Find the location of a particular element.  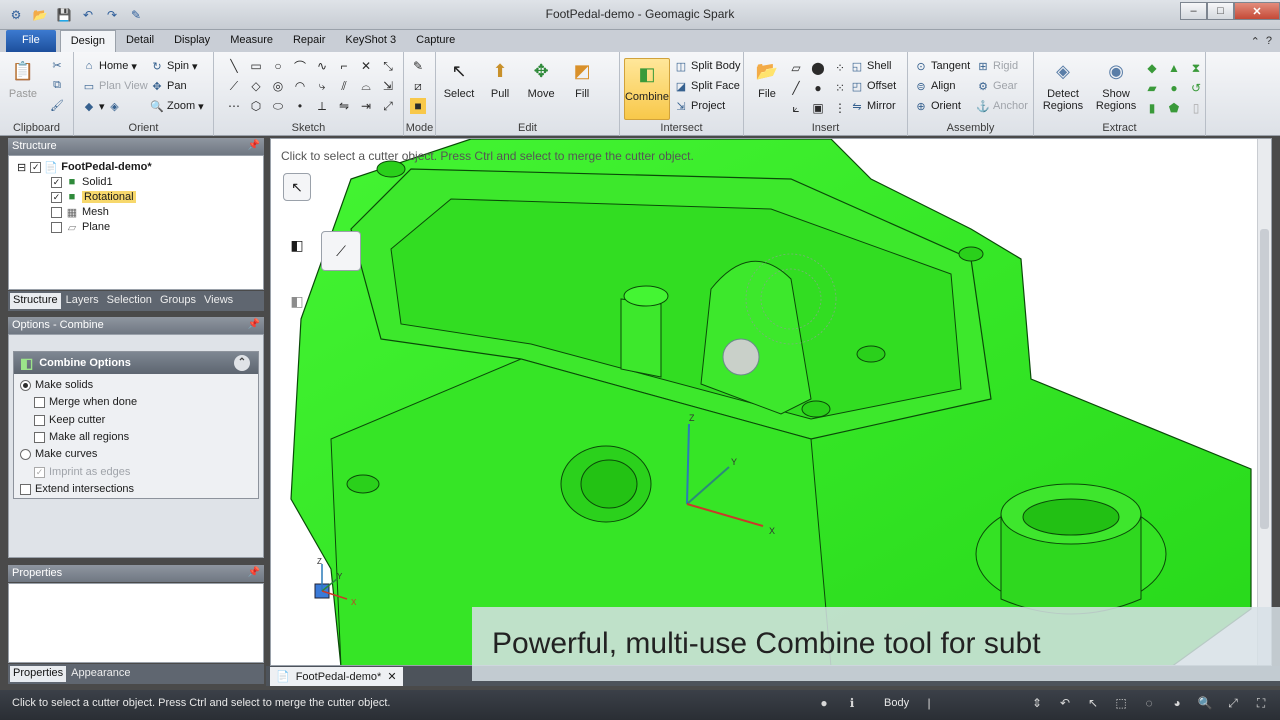

copy-icon: ⧉ is located at coordinates (57, 85).